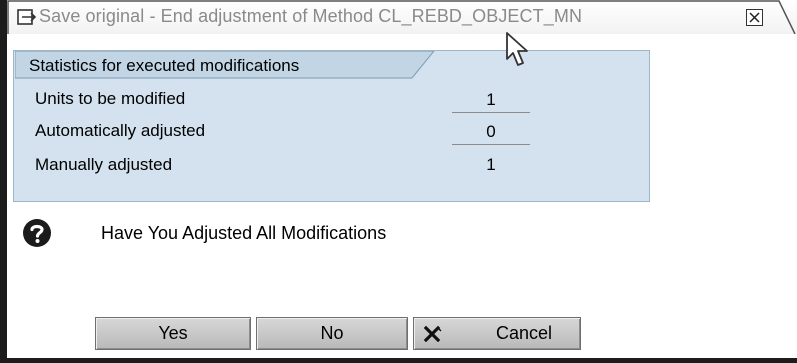  What do you see at coordinates (244, 233) in the screenshot?
I see `confirmation-message: Have You Adjusted All Modifications` at bounding box center [244, 233].